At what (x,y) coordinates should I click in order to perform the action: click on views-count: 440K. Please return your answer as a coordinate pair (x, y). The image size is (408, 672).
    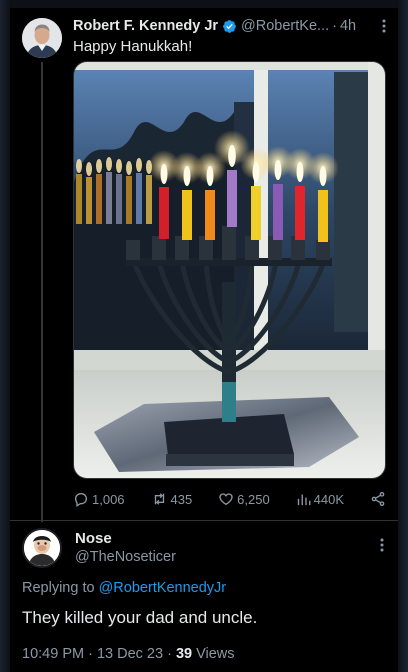
    Looking at the image, I should click on (329, 499).